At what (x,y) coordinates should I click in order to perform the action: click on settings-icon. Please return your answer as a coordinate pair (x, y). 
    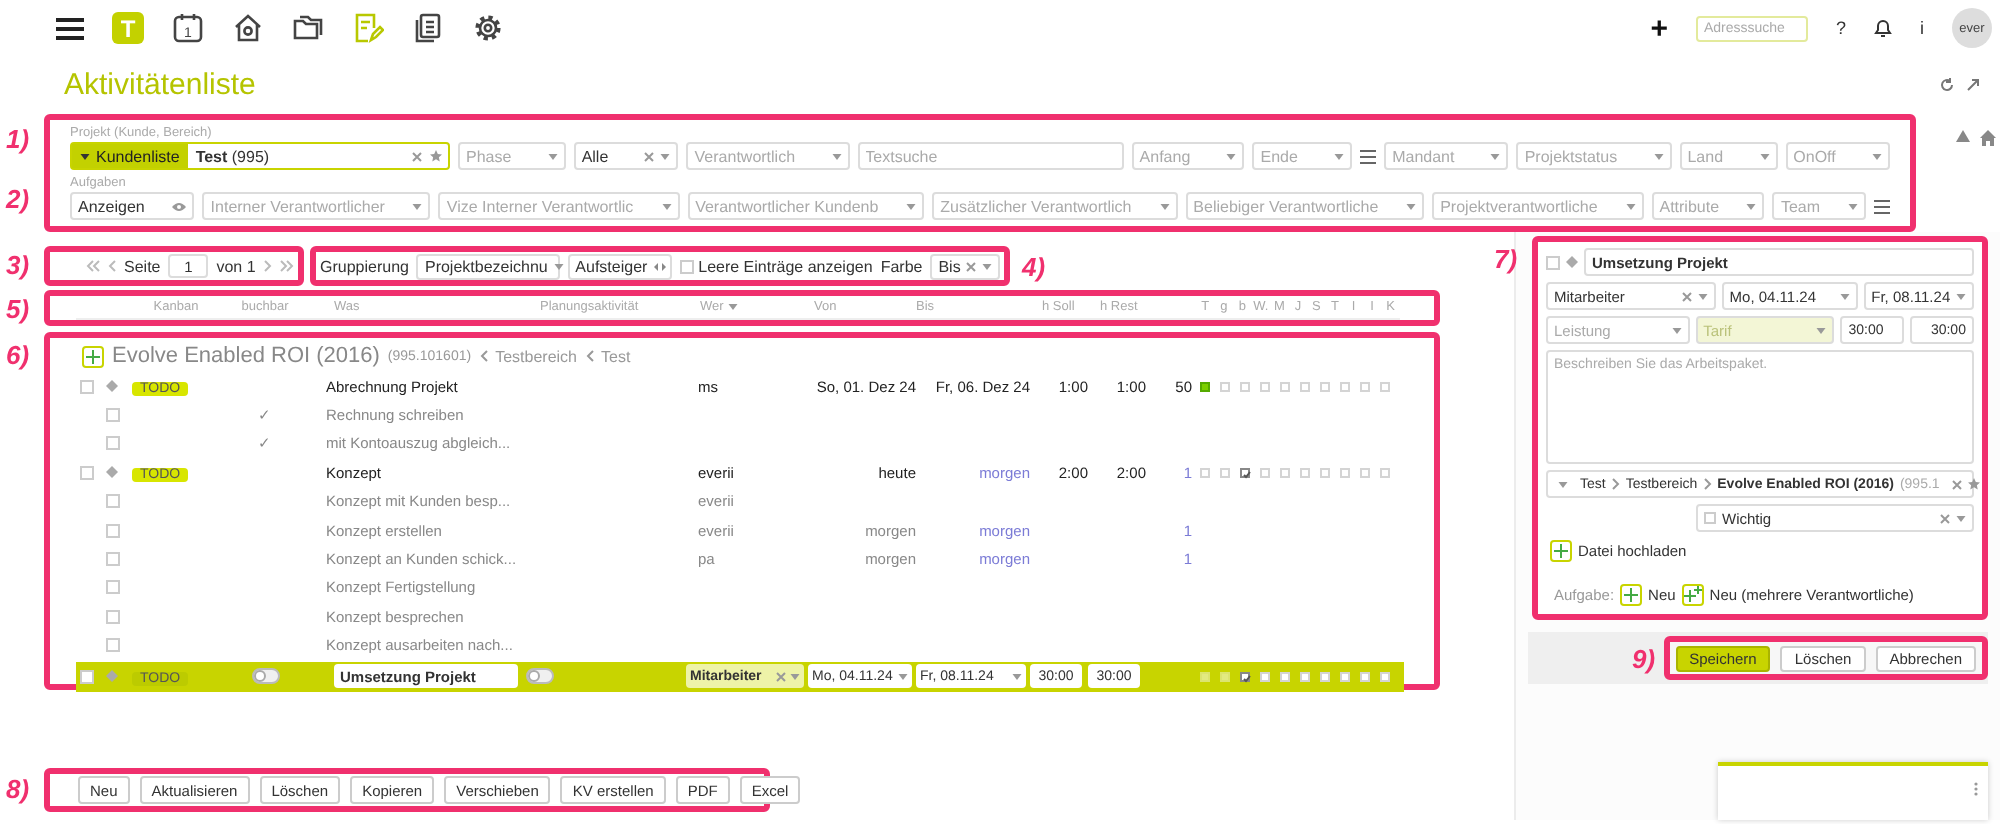
    Looking at the image, I should click on (488, 28).